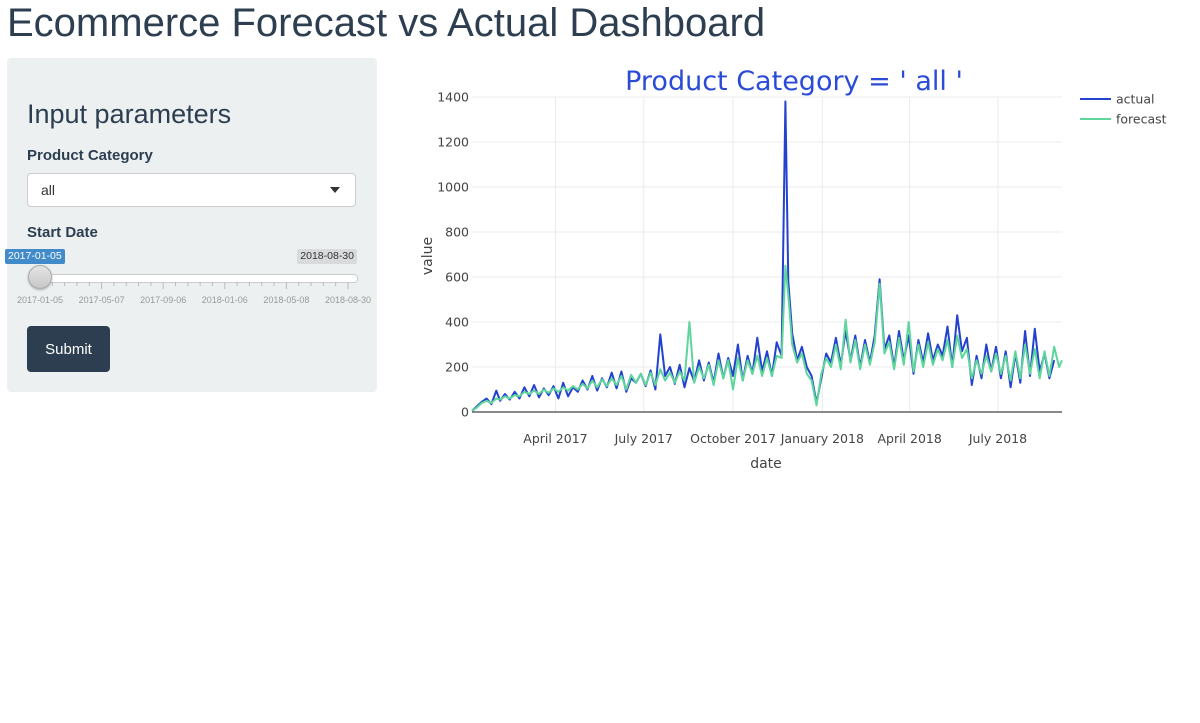 The width and height of the screenshot is (1200, 723). Describe the element at coordinates (35, 256) in the screenshot. I see `slider-from-value: 2017-01-05` at that location.